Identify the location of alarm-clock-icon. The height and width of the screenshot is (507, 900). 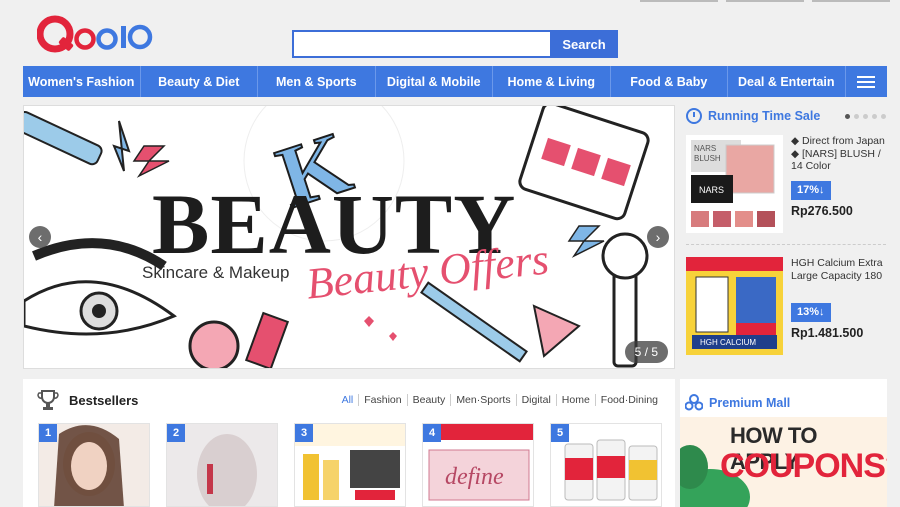
(694, 116).